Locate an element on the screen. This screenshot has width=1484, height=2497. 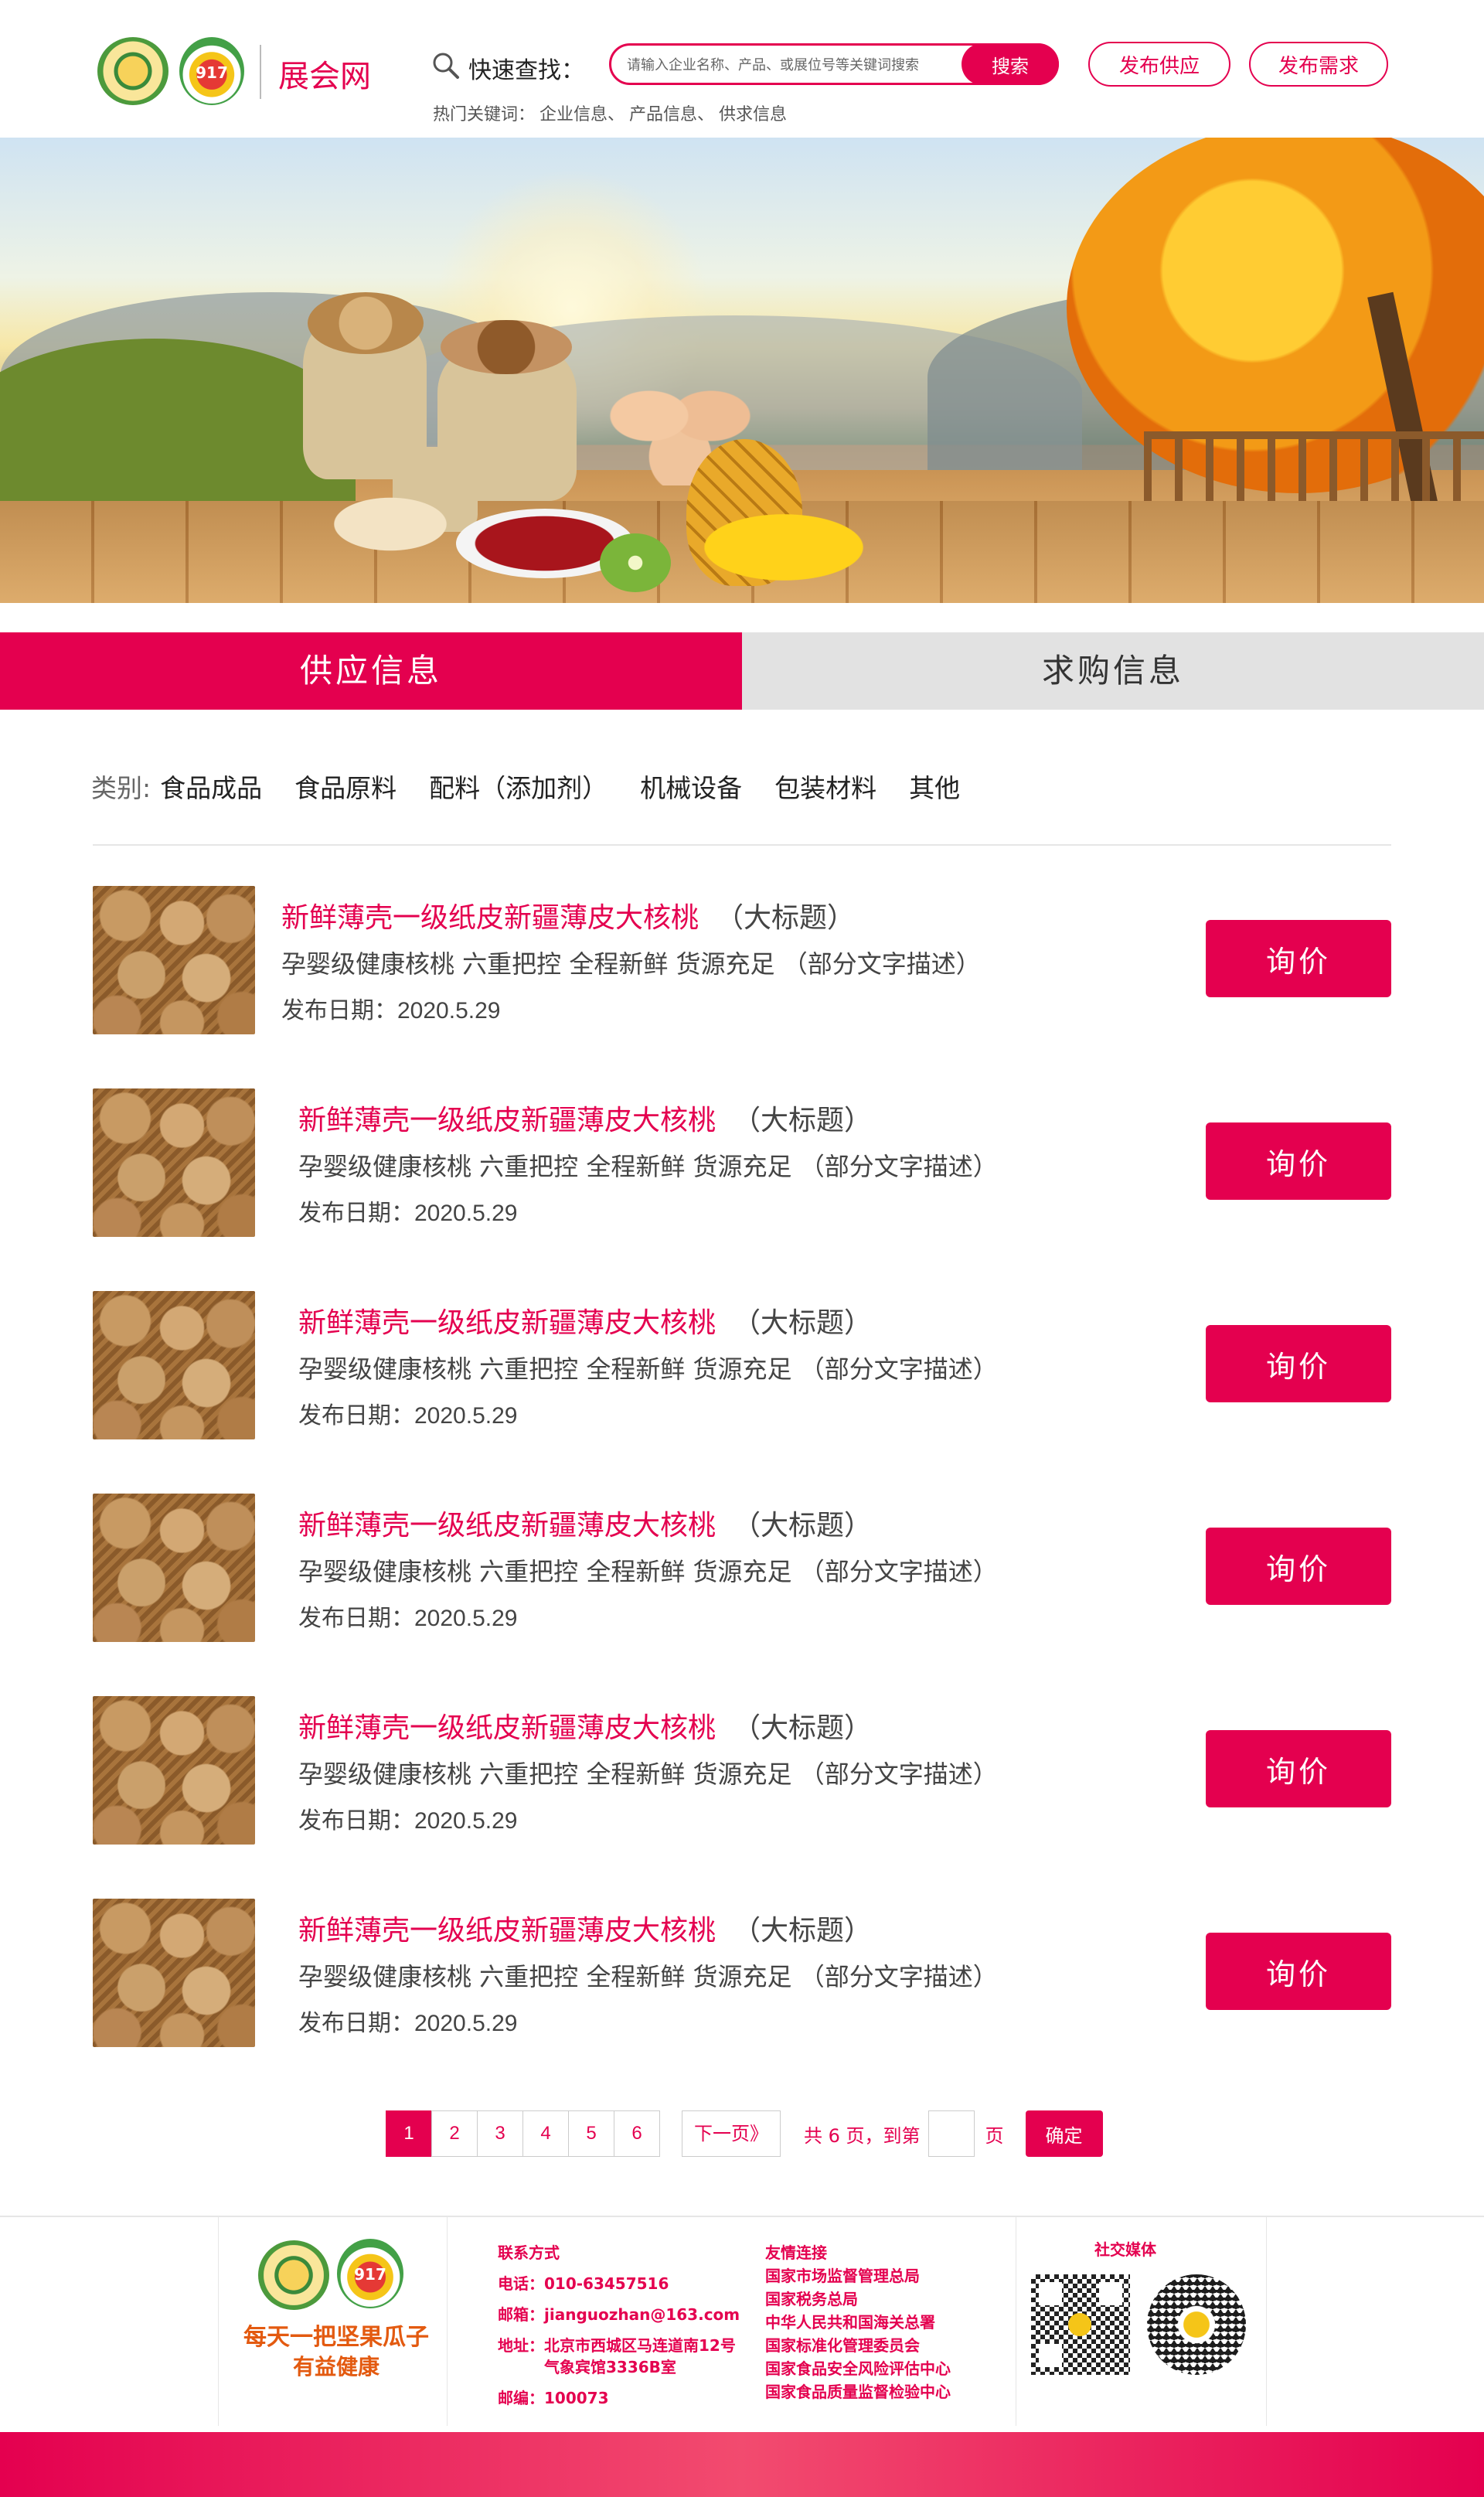
friend-link: 国家标准化管理委员会 is located at coordinates (842, 2344).